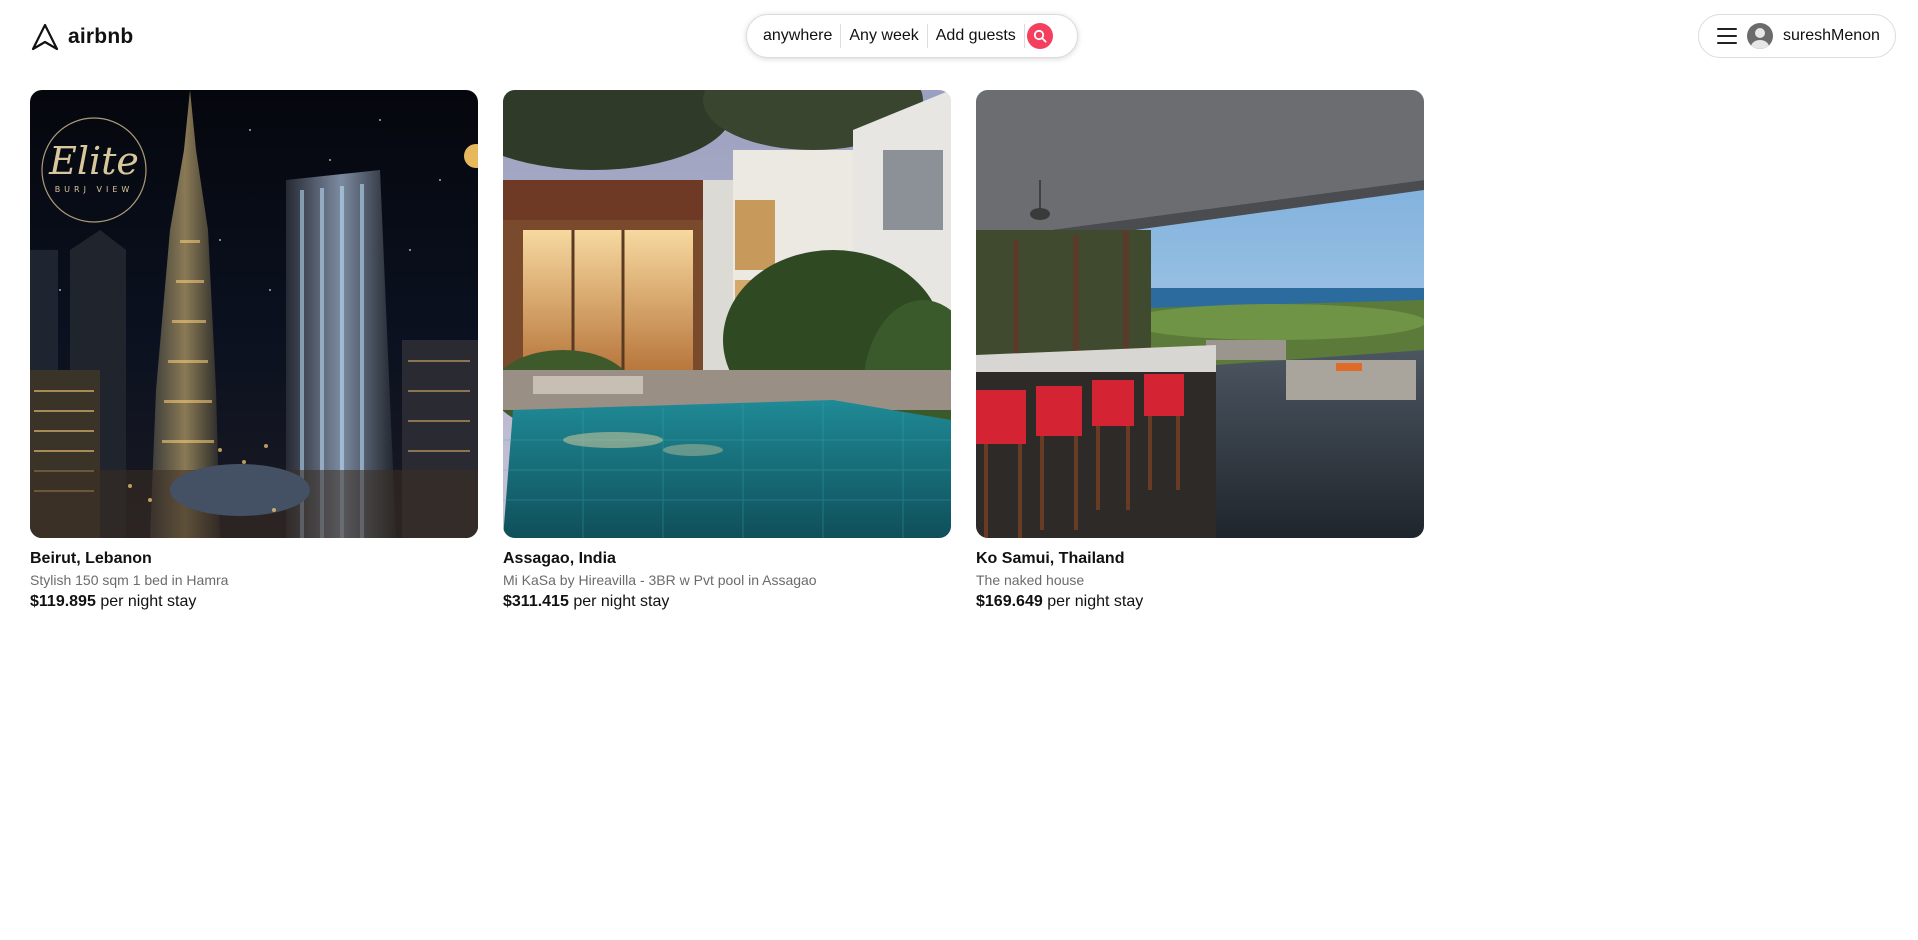  Describe the element at coordinates (1831, 35) in the screenshot. I see `username: sureshMenon` at that location.